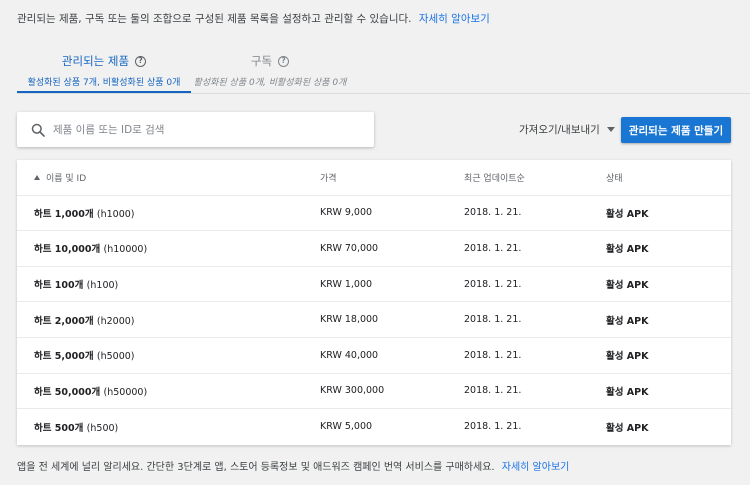  Describe the element at coordinates (559, 130) in the screenshot. I see `import-export-label: 가져오기/내보내기` at that location.